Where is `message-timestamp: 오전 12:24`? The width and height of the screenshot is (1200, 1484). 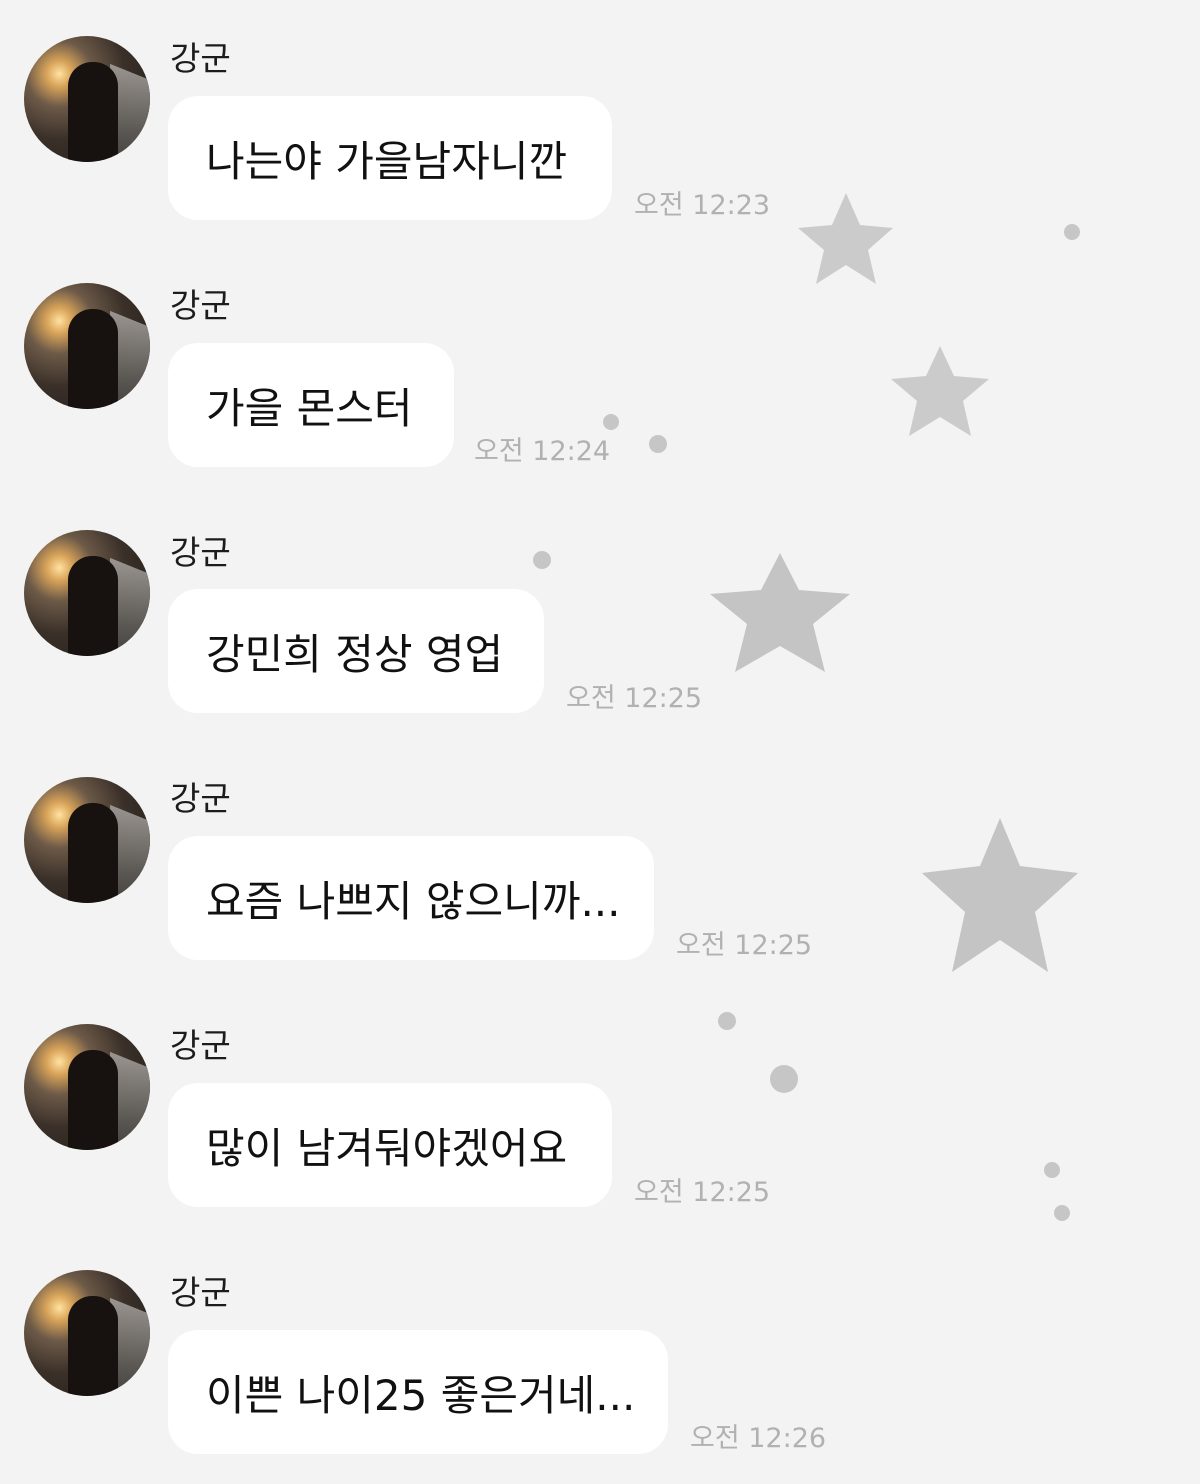
message-timestamp: 오전 12:24 is located at coordinates (542, 451).